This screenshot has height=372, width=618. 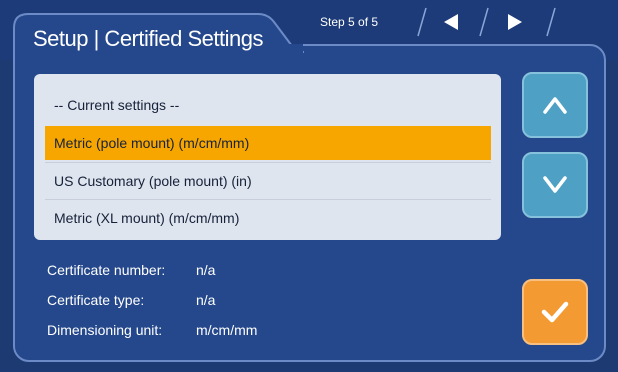 I want to click on next-step-button, so click(x=515, y=22).